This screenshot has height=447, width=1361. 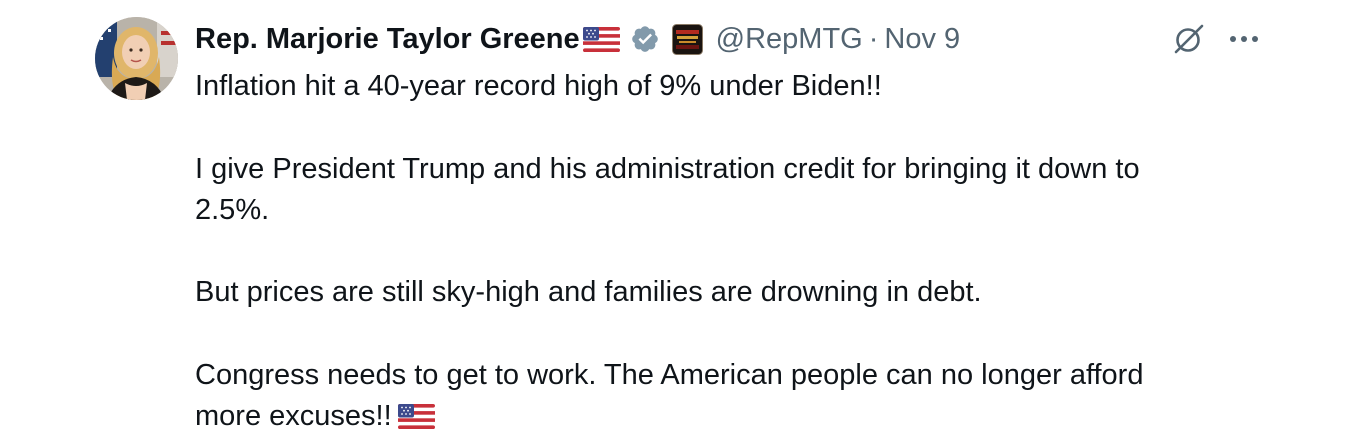 I want to click on tweet-last-line: more excuses!!, so click(x=735, y=418).